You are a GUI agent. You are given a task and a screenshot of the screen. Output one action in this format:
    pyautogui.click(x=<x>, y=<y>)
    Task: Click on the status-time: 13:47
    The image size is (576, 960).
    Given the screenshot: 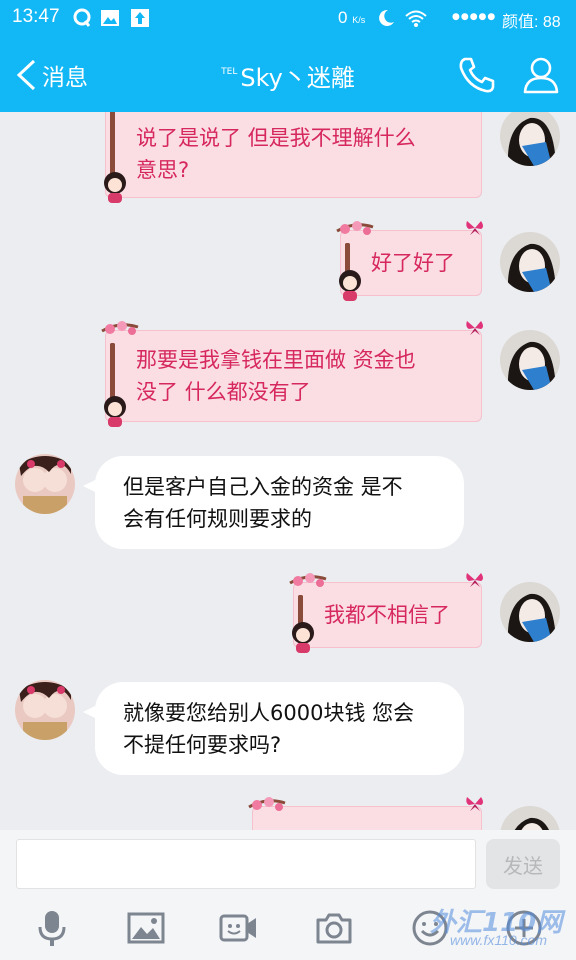 What is the action you would take?
    pyautogui.click(x=36, y=16)
    